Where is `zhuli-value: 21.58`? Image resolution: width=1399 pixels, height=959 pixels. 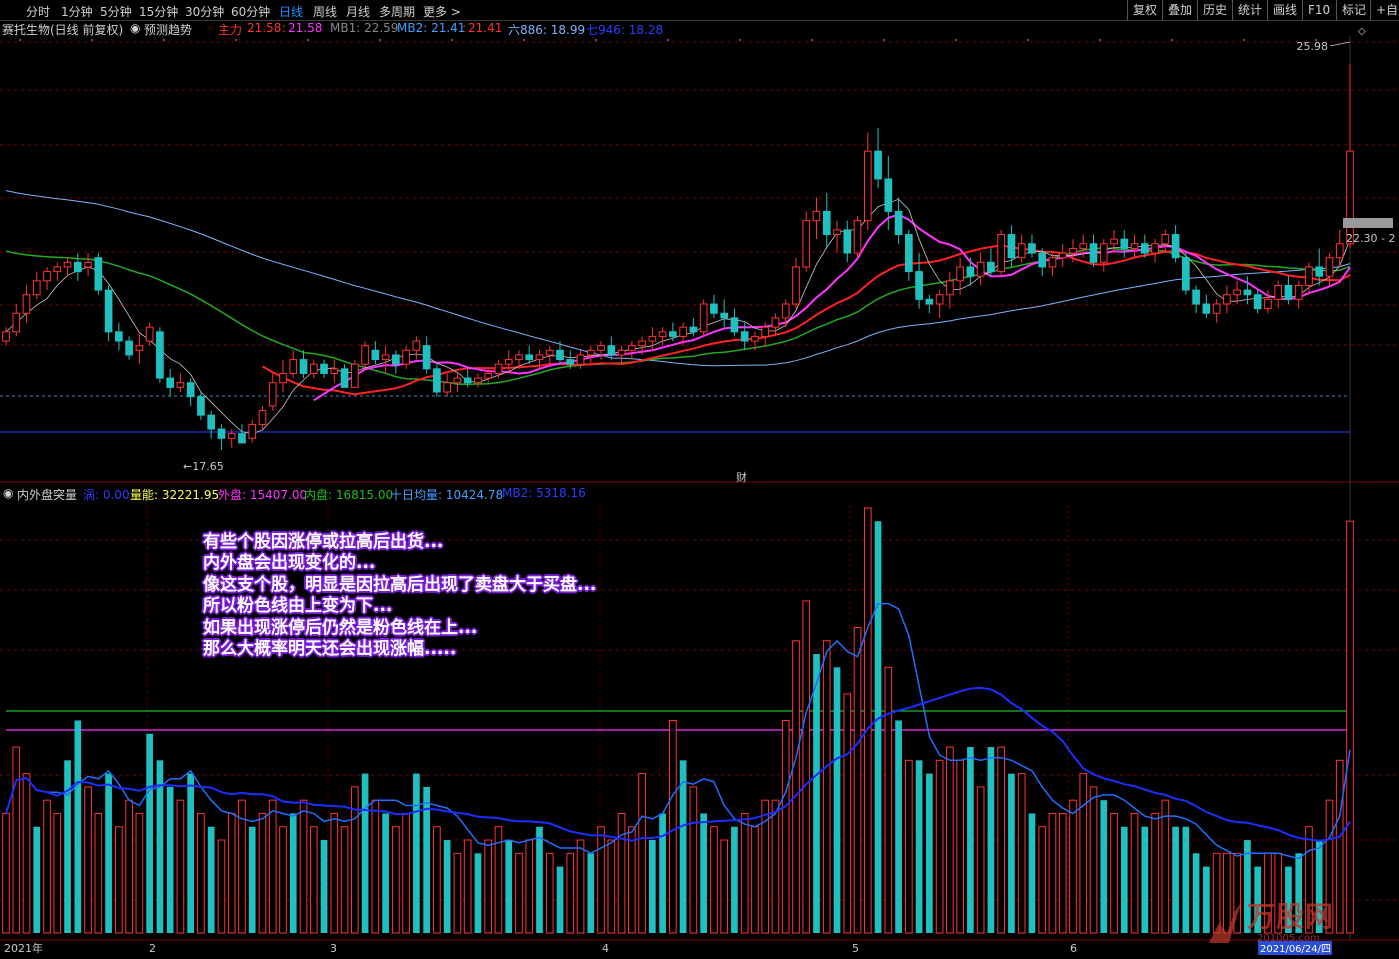 zhuli-value: 21.58 is located at coordinates (264, 28).